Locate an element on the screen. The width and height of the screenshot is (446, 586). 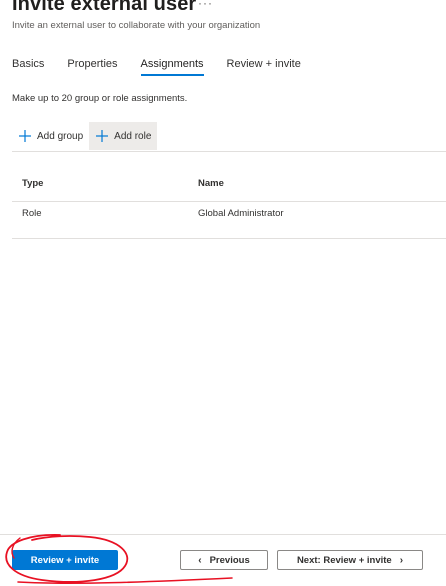
previous-button: ‹ Previous is located at coordinates (224, 560).